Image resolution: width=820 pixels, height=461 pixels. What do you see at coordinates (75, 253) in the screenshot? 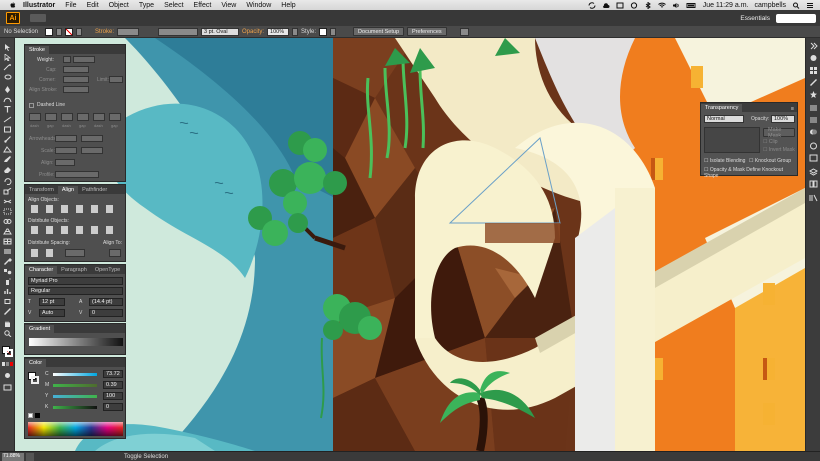
I see `spacing-field` at bounding box center [75, 253].